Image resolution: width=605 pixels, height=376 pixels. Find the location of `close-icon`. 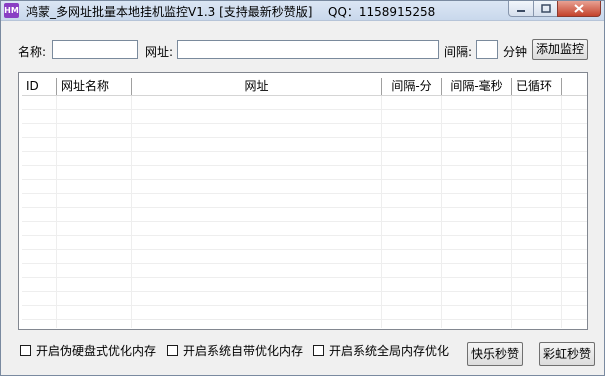

close-icon is located at coordinates (579, 8).